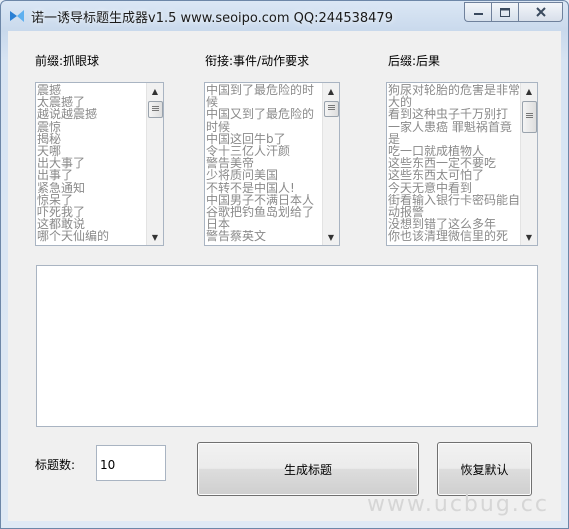  I want to click on minimize-icon, so click(478, 14).